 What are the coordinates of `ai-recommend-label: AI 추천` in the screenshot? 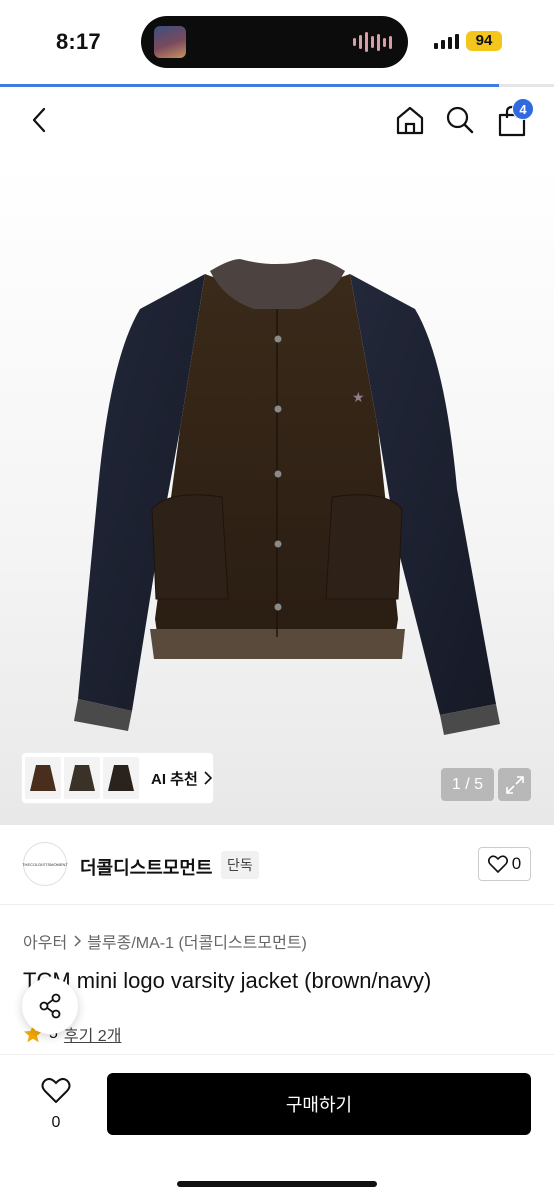 It's located at (174, 779).